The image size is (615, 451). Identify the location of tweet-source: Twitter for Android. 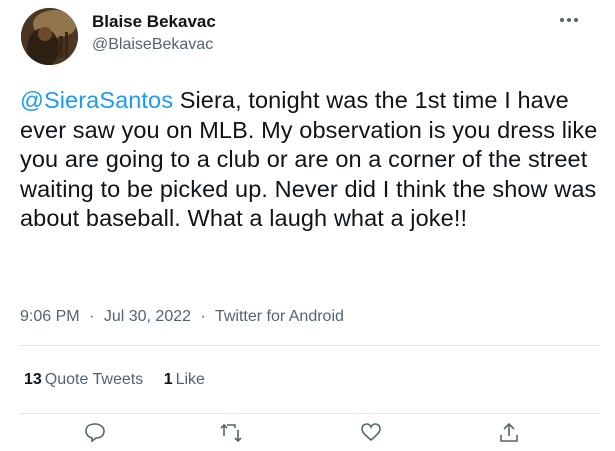
(279, 316).